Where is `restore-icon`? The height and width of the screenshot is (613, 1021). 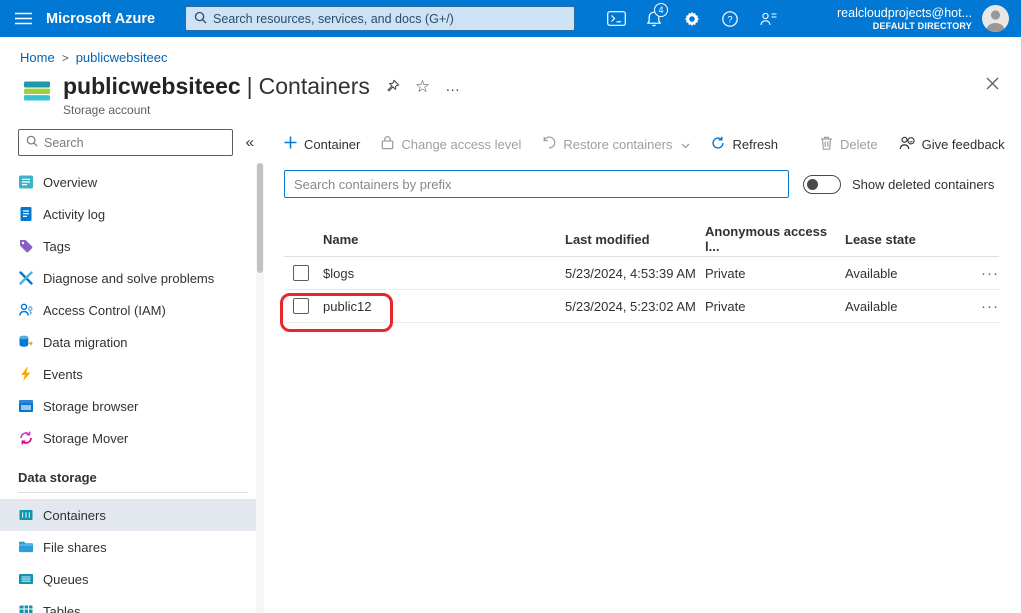
restore-icon is located at coordinates (549, 144).